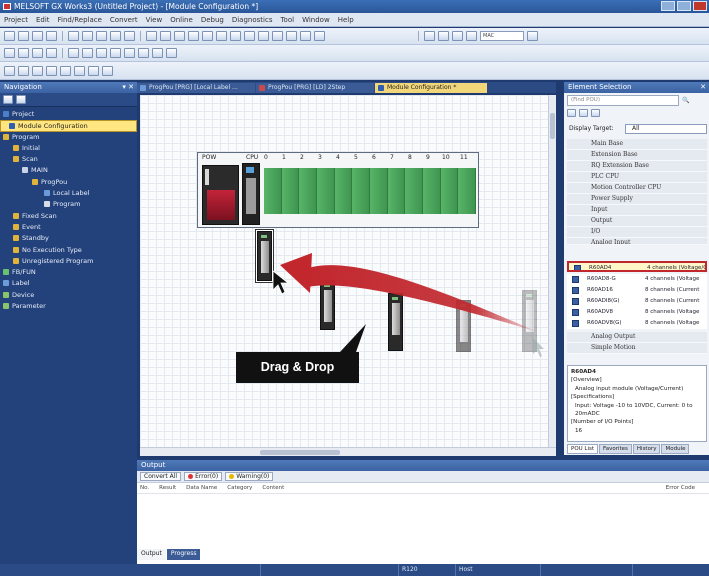  I want to click on verify-icon, so click(207, 36).